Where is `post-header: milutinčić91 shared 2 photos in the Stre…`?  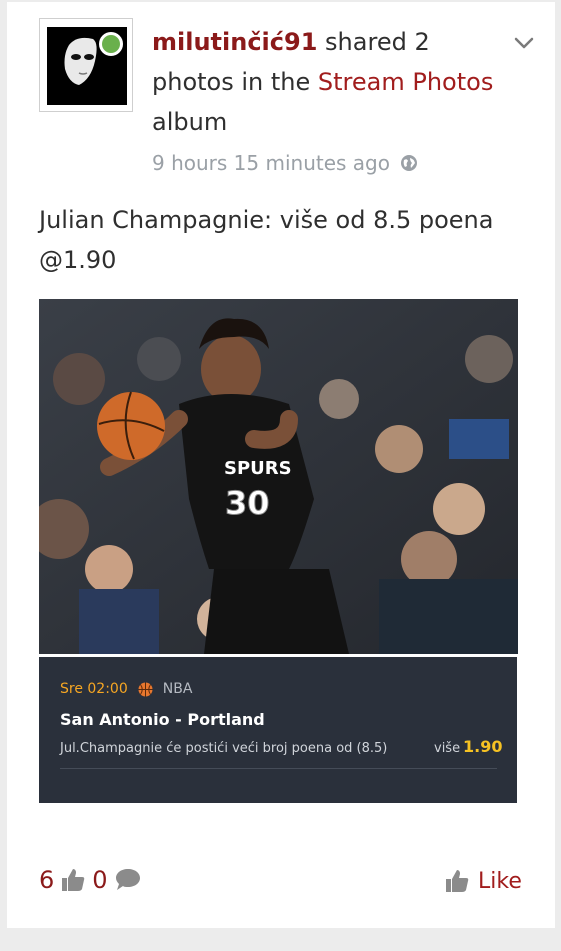
post-header: milutinčić91 shared 2 photos in the Stre… is located at coordinates (329, 82).